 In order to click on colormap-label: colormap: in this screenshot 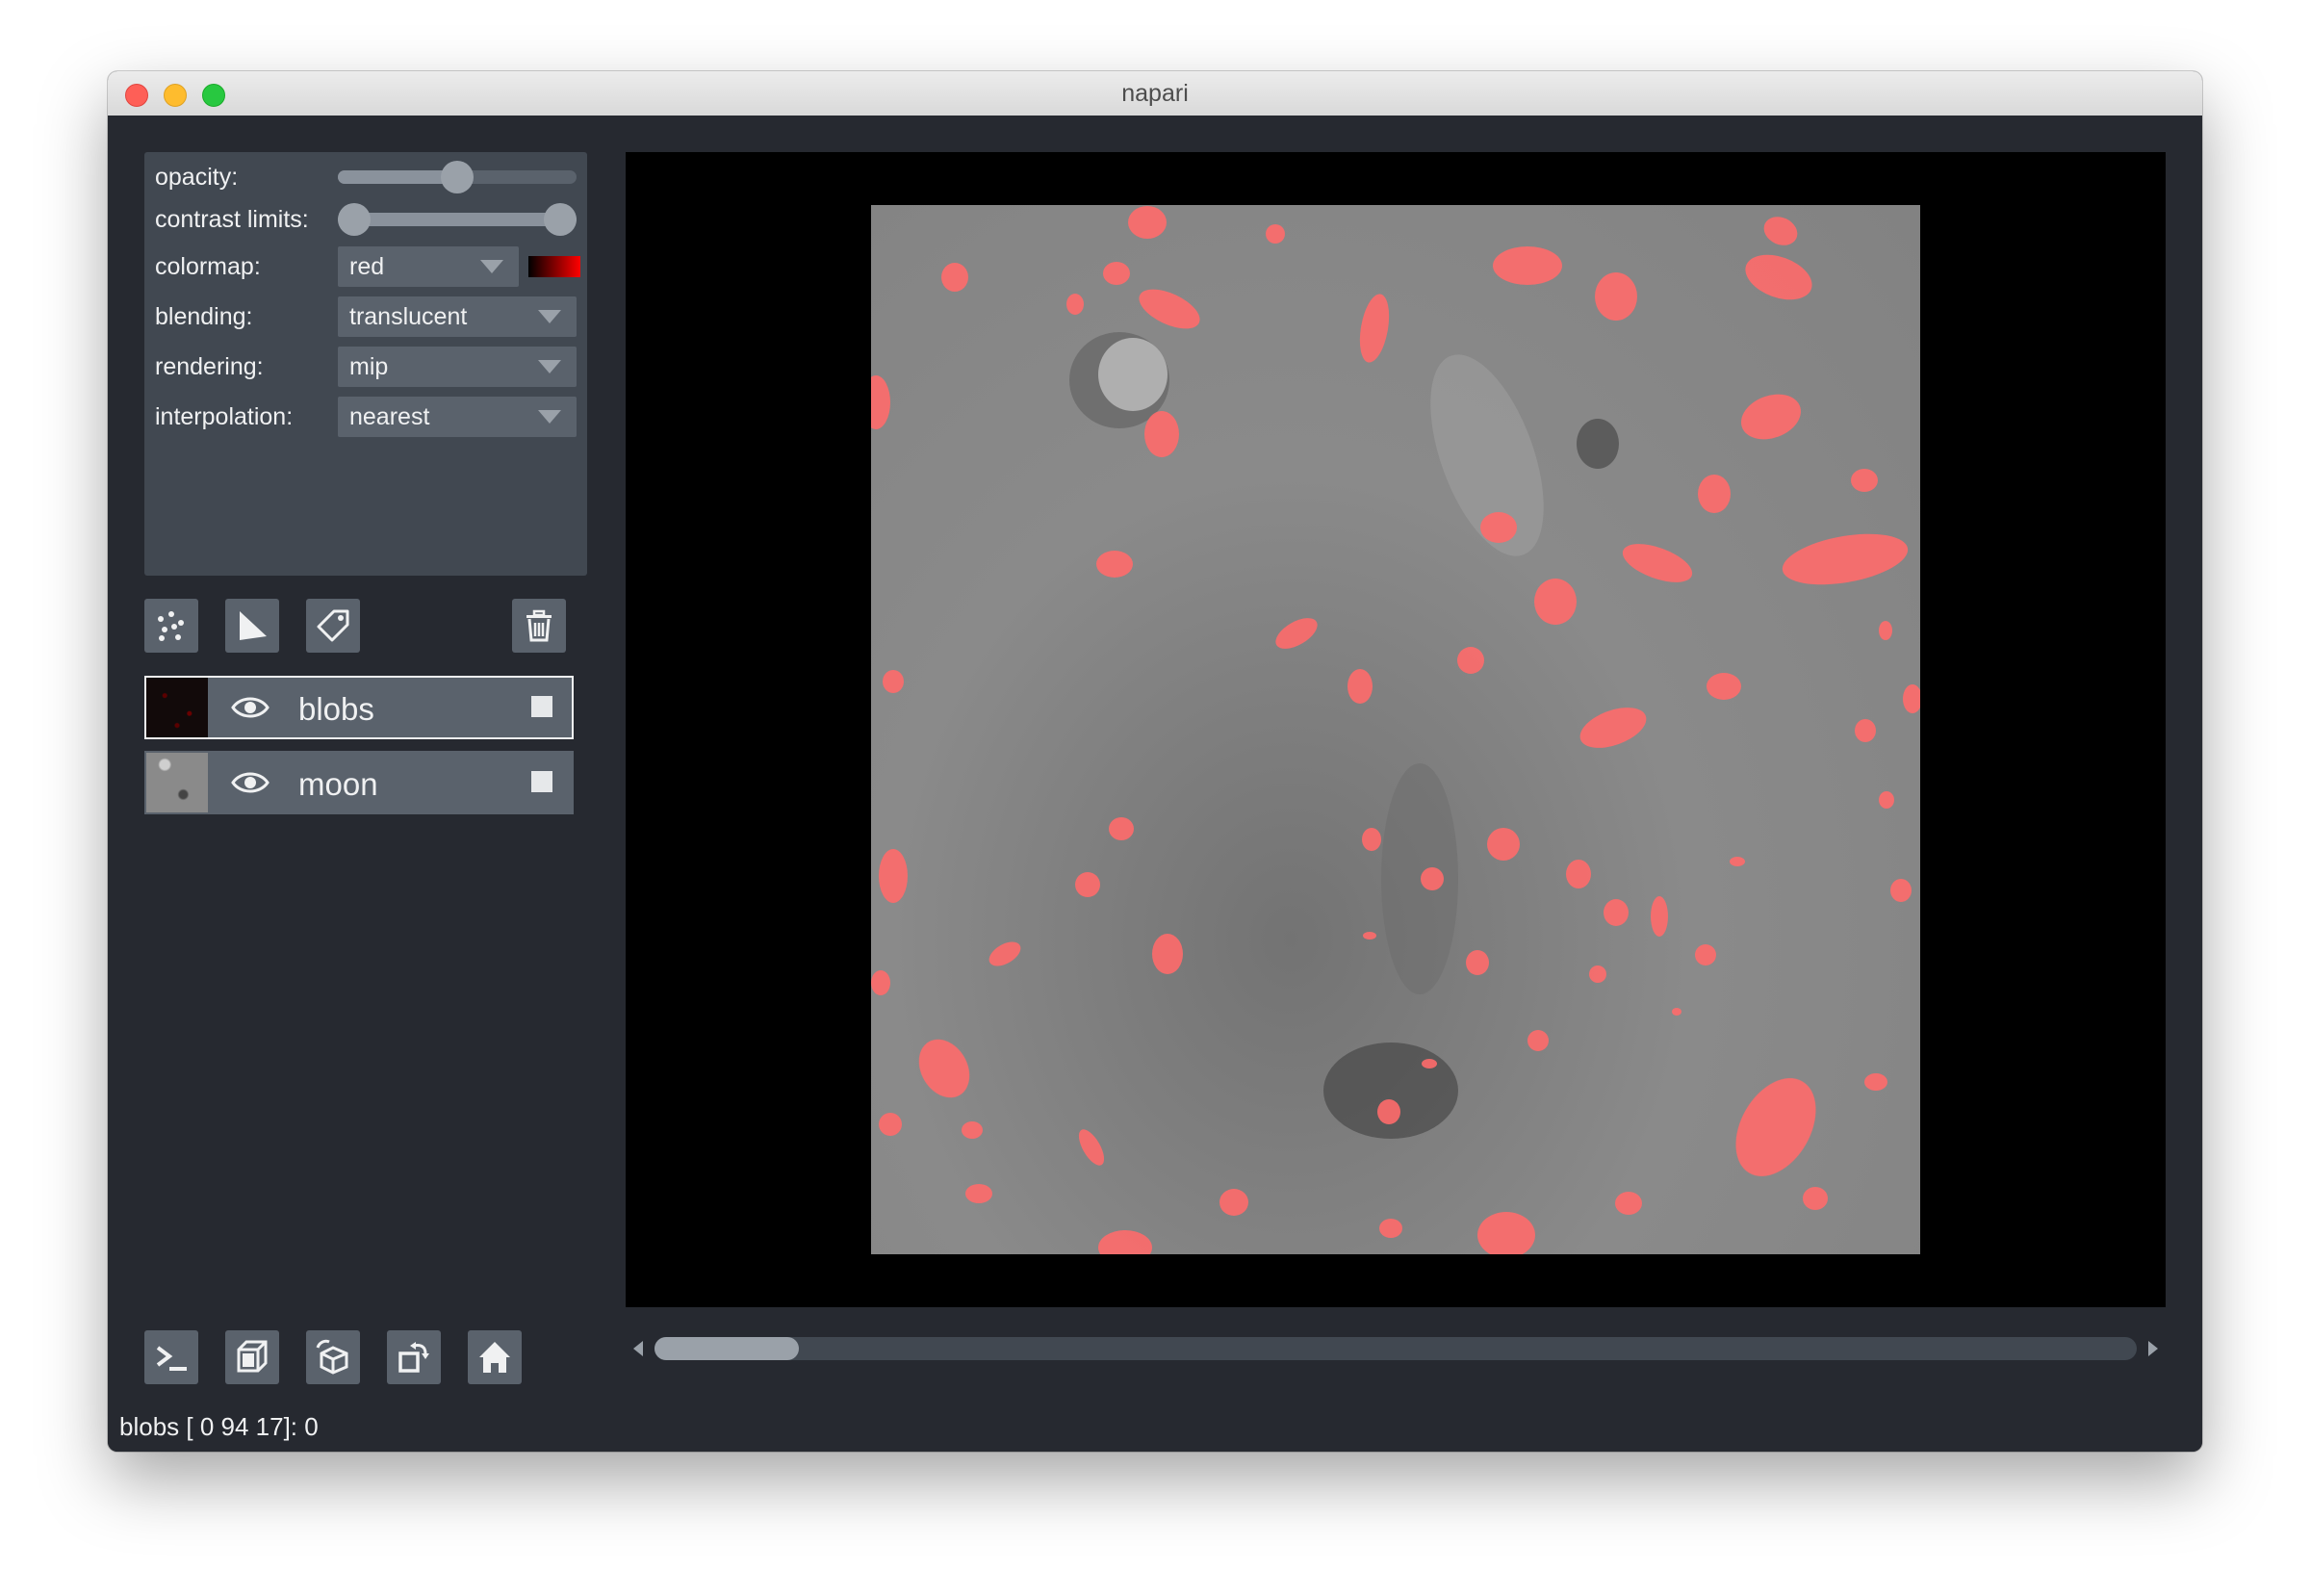, I will do `click(208, 266)`.